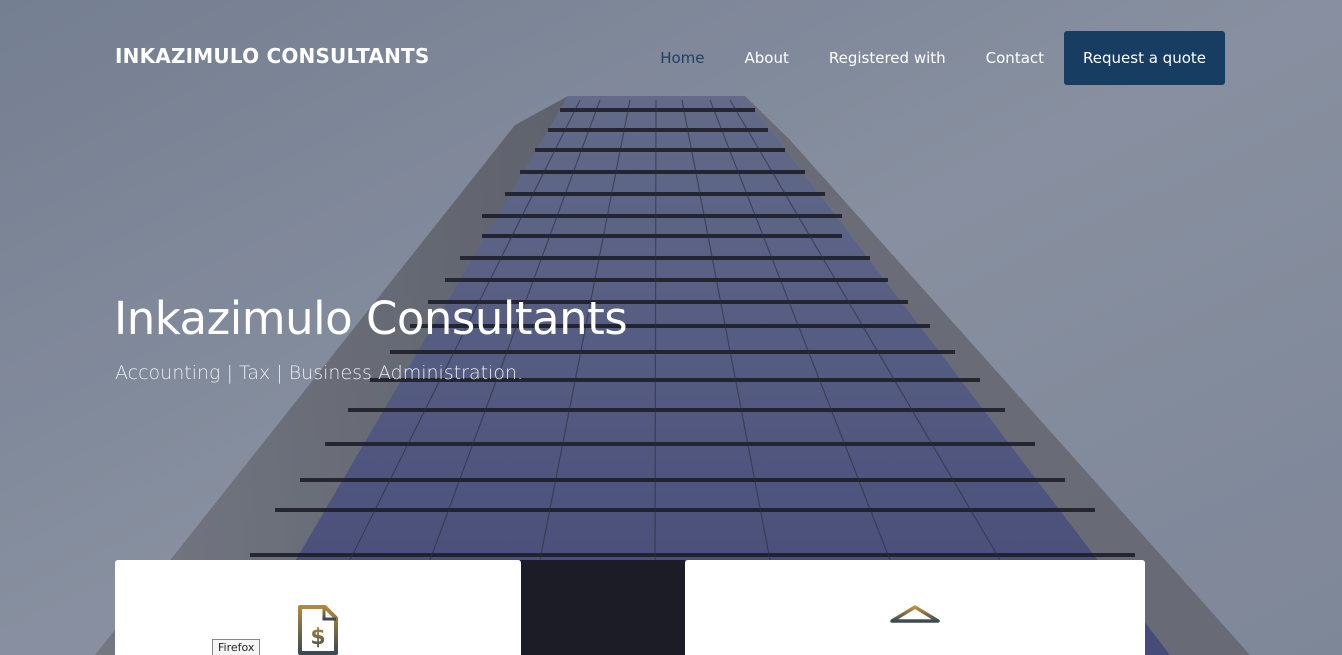 This screenshot has width=1342, height=655. I want to click on browser-tooltip: Firefox, so click(236, 647).